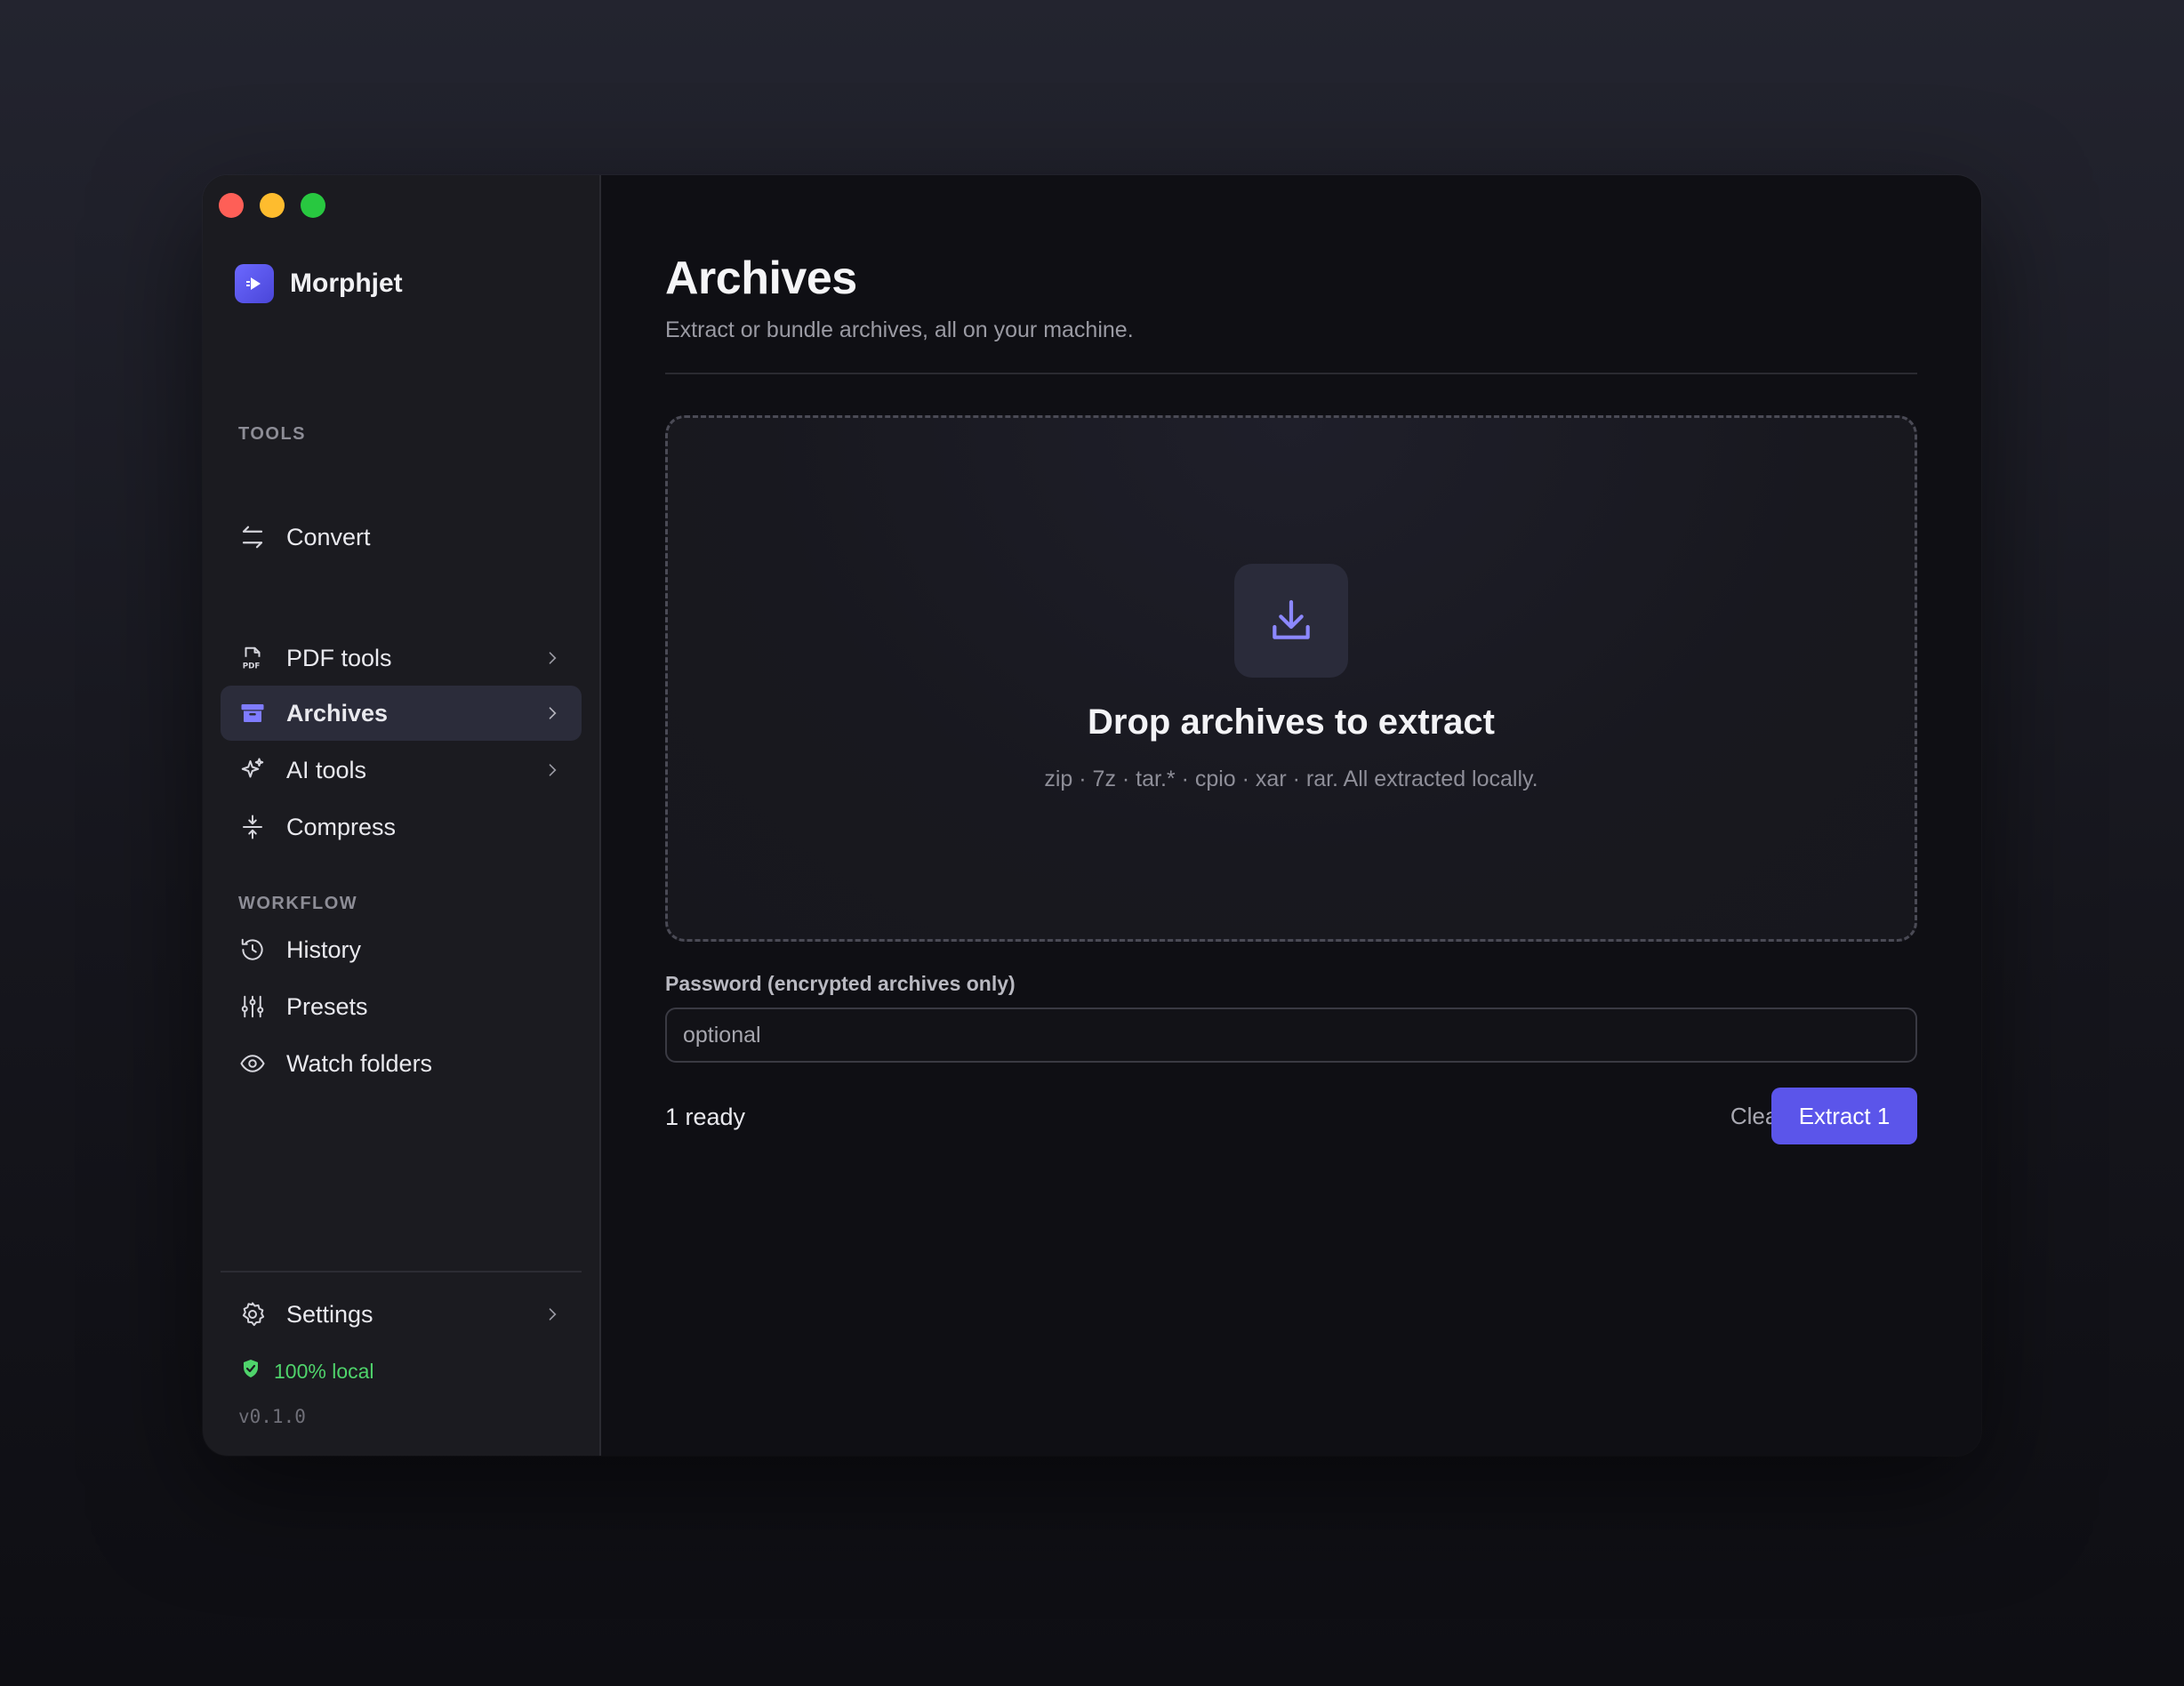  I want to click on sidebar-item-label: Archives, so click(337, 713).